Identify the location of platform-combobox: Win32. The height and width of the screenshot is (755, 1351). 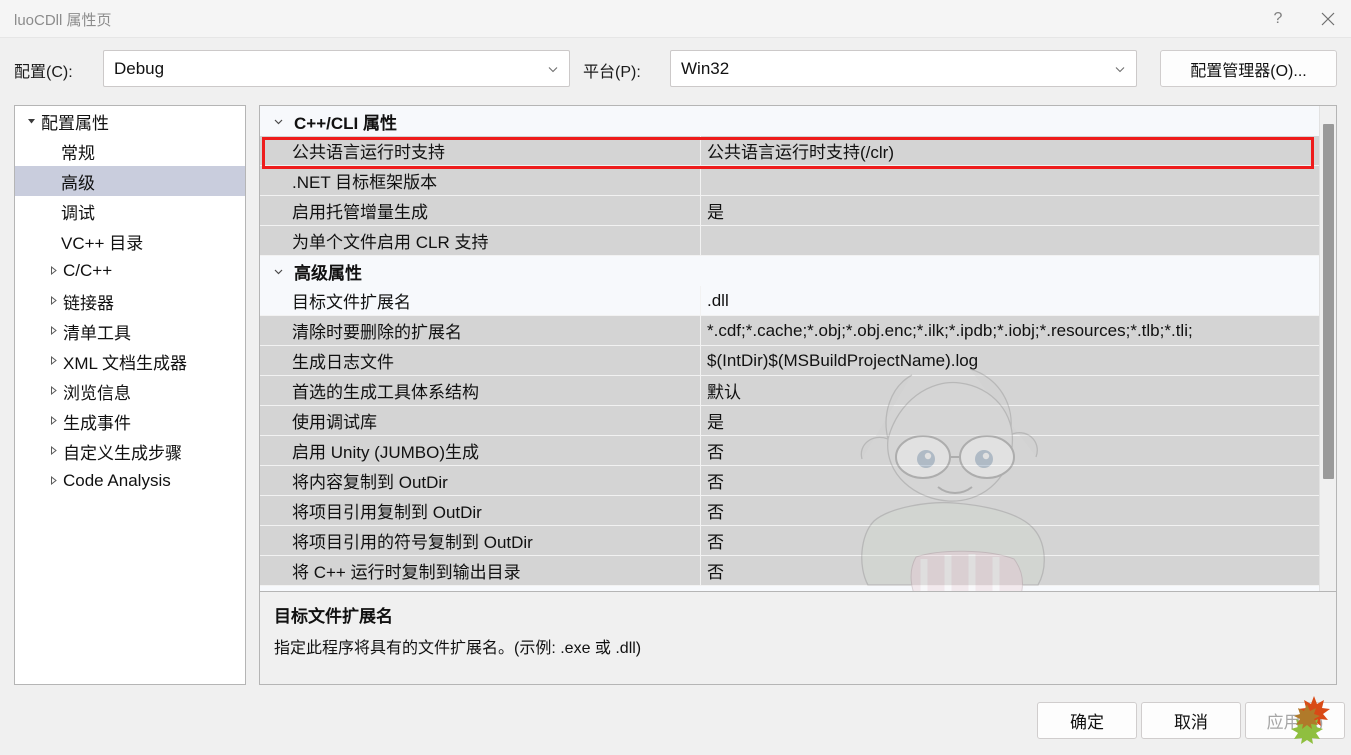
(903, 68).